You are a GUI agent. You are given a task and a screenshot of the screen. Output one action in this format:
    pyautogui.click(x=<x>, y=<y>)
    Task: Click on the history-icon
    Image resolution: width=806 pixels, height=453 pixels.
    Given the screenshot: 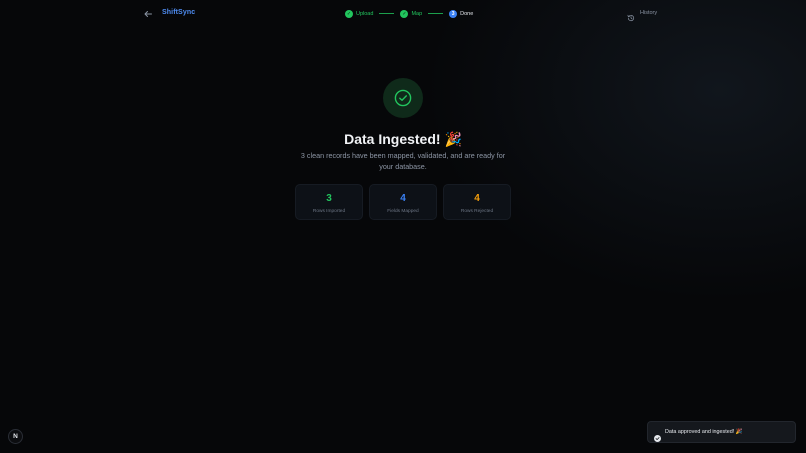 What is the action you would take?
    pyautogui.click(x=631, y=15)
    